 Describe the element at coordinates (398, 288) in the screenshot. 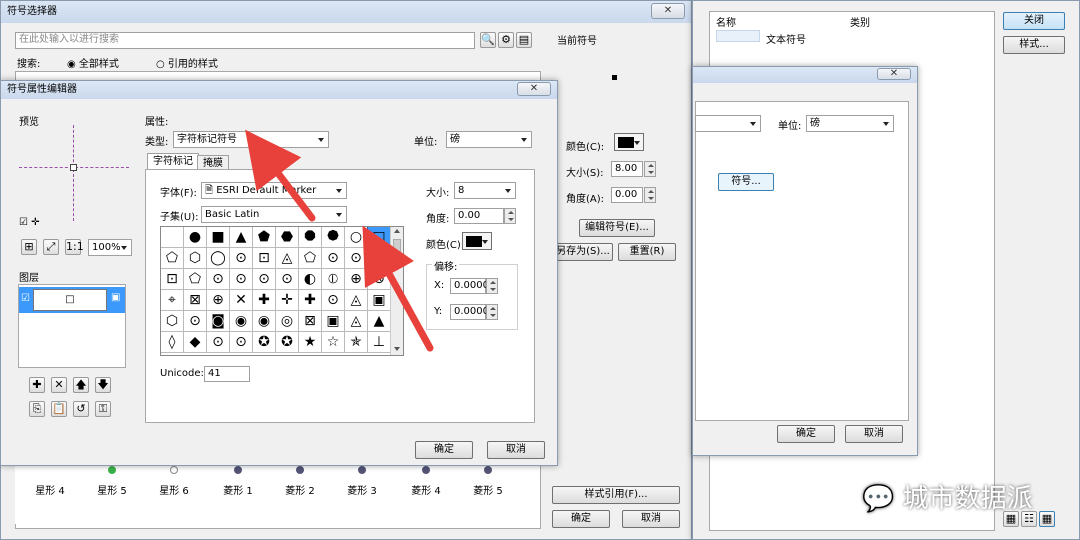

I see `annotation-arrow-glyph` at that location.